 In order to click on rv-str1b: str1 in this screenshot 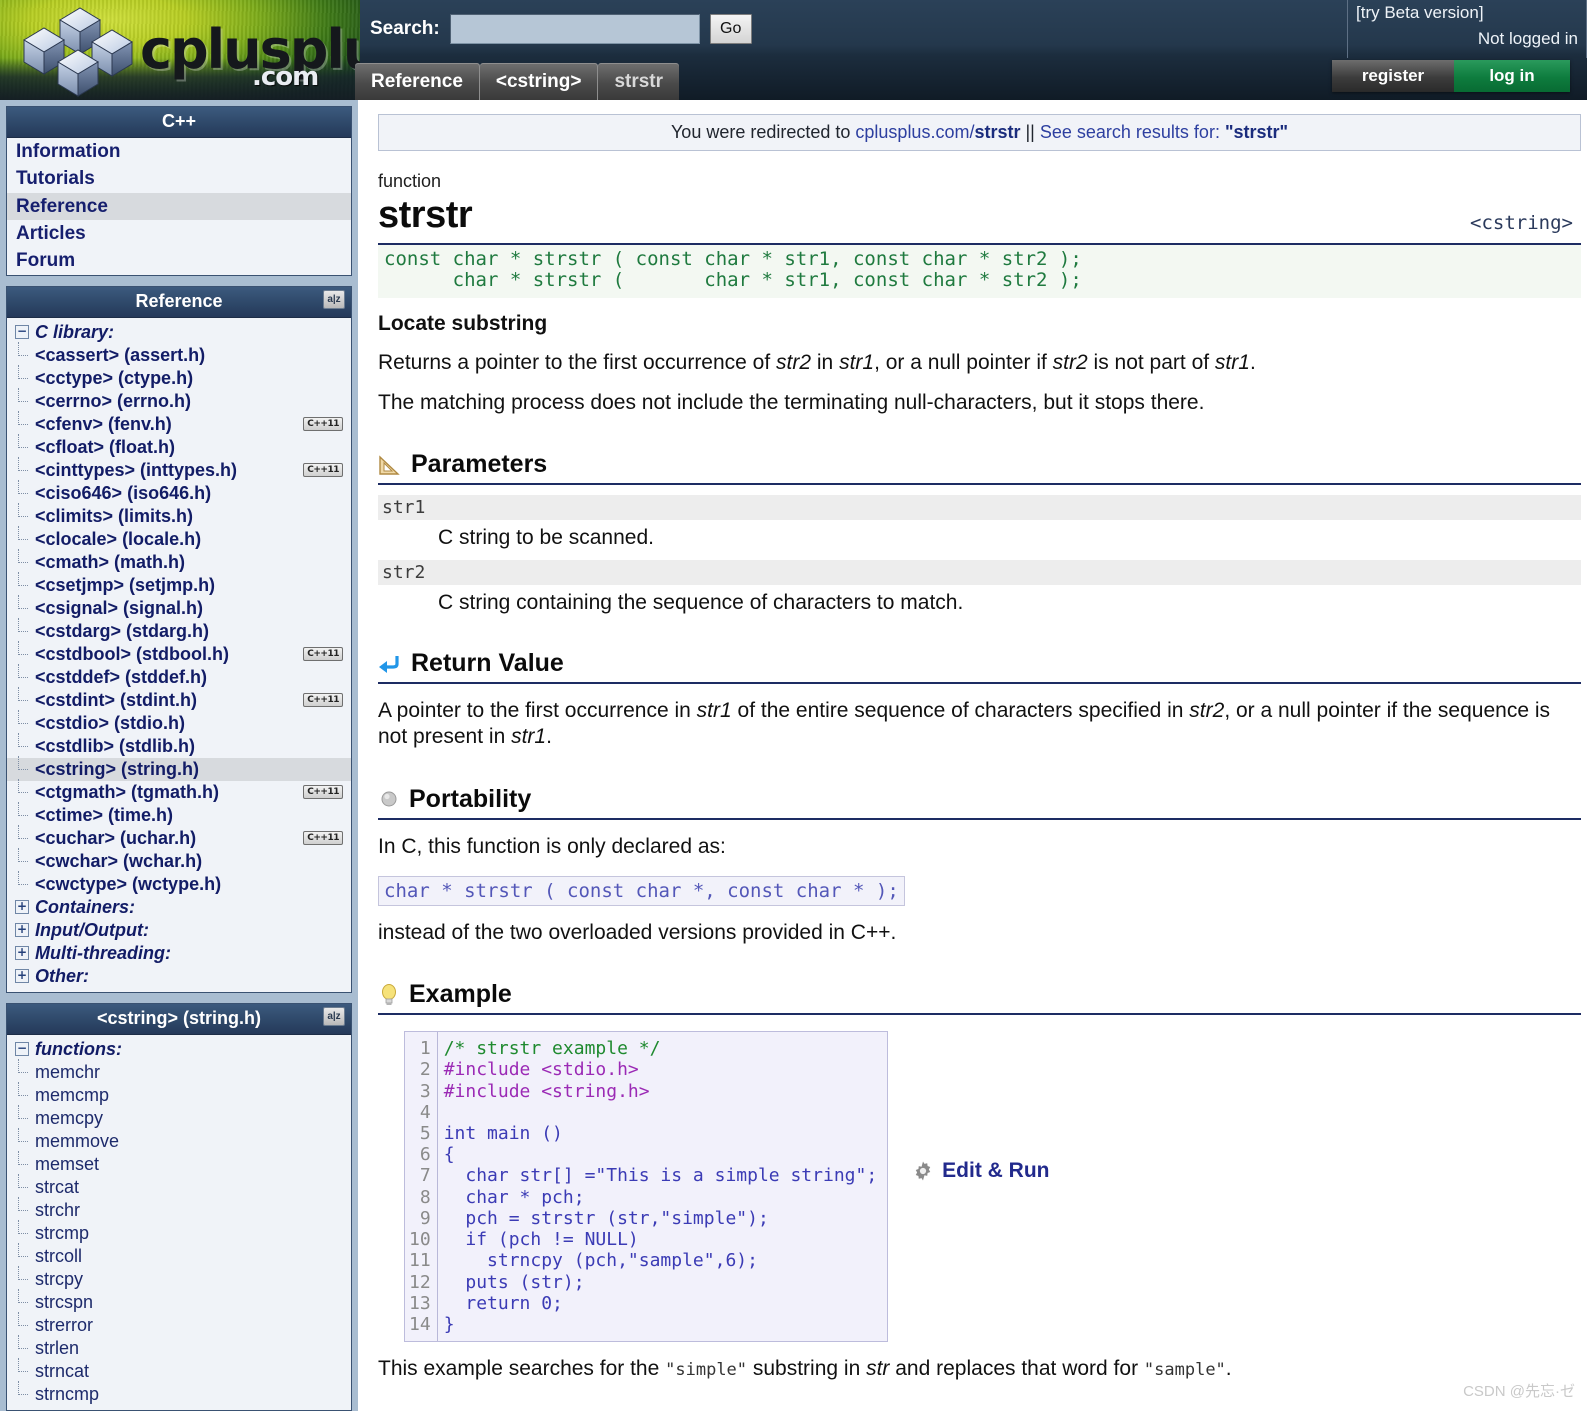, I will do `click(529, 737)`.